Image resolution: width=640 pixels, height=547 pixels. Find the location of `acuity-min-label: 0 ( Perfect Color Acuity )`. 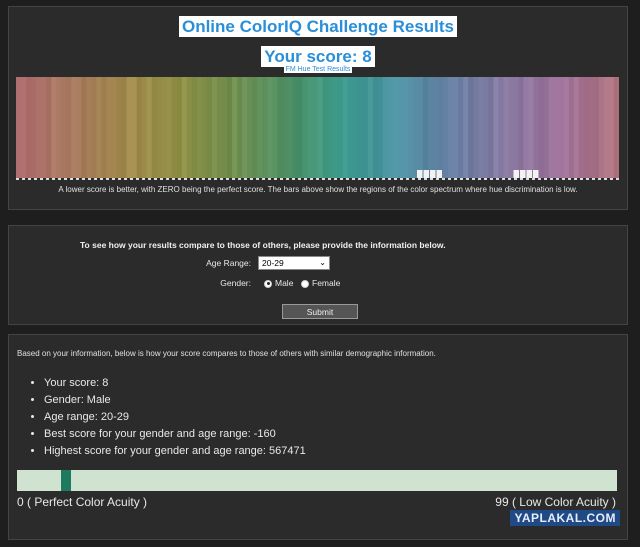

acuity-min-label: 0 ( Perfect Color Acuity ) is located at coordinates (82, 502).